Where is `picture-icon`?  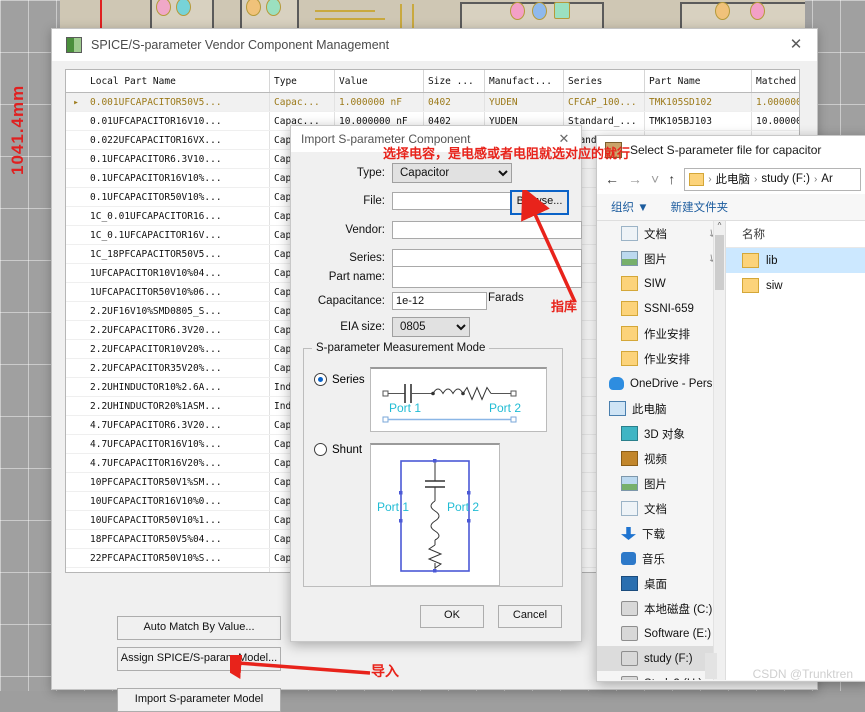 picture-icon is located at coordinates (629, 258).